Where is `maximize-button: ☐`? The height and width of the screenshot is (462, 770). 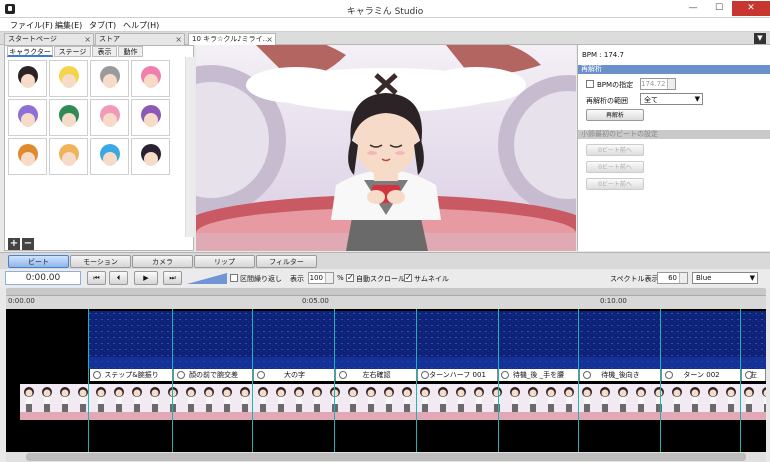
maximize-button: ☐ is located at coordinates (719, 8).